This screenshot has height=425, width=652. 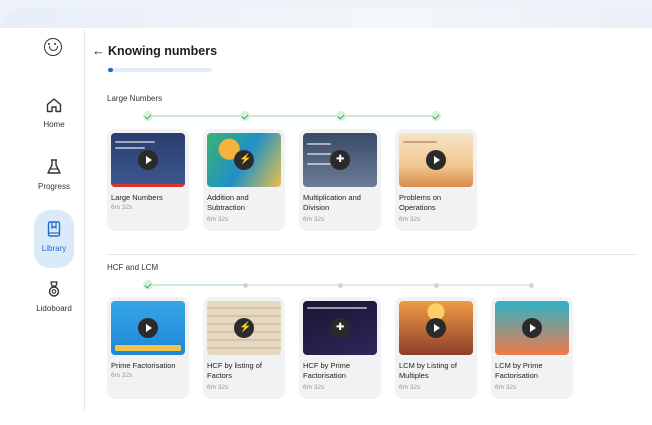 I want to click on sidebar-divider, so click(x=84, y=220).